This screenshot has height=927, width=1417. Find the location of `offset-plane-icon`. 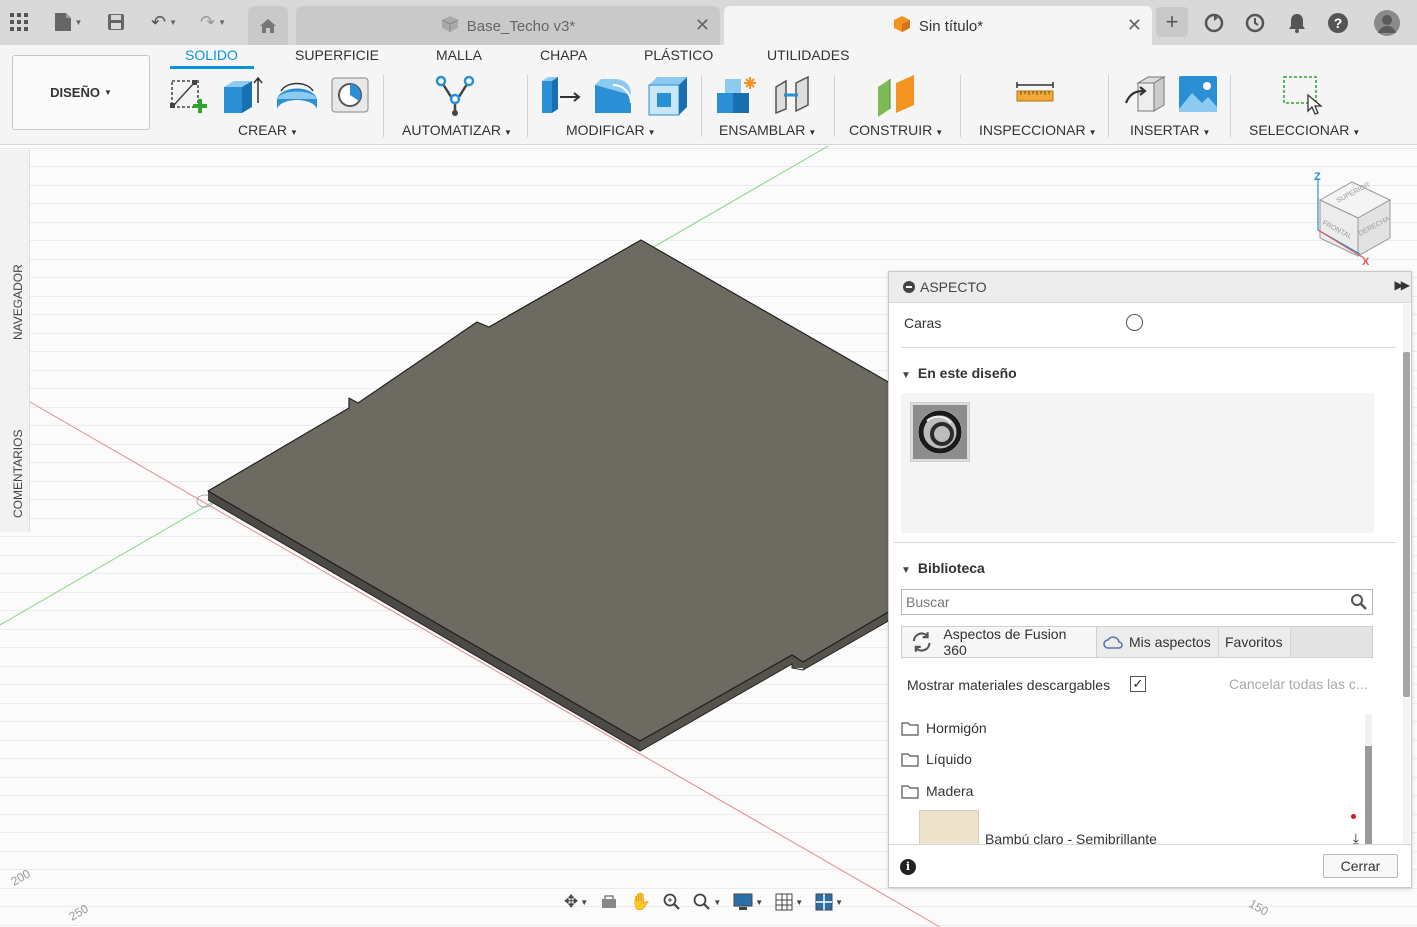

offset-plane-icon is located at coordinates (896, 95).